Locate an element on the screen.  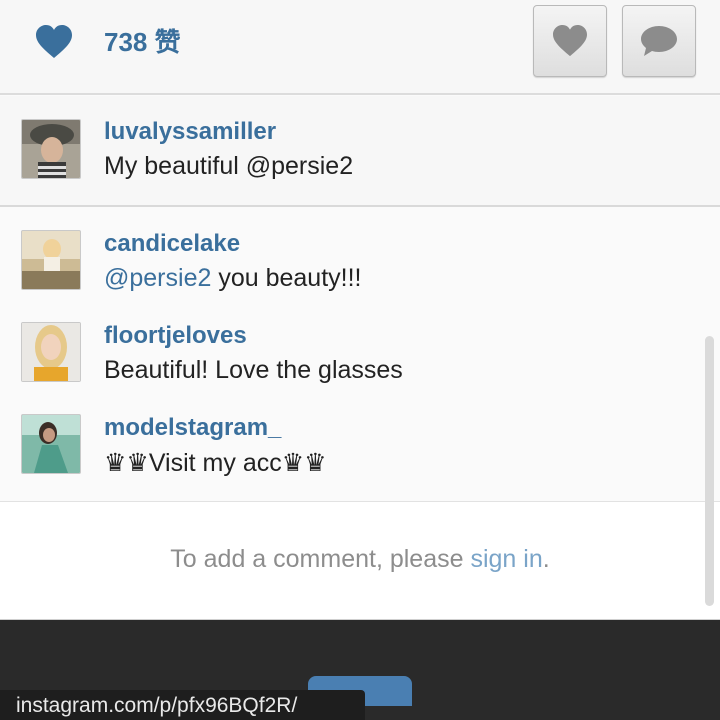
scrollbar is located at coordinates (709, 471).